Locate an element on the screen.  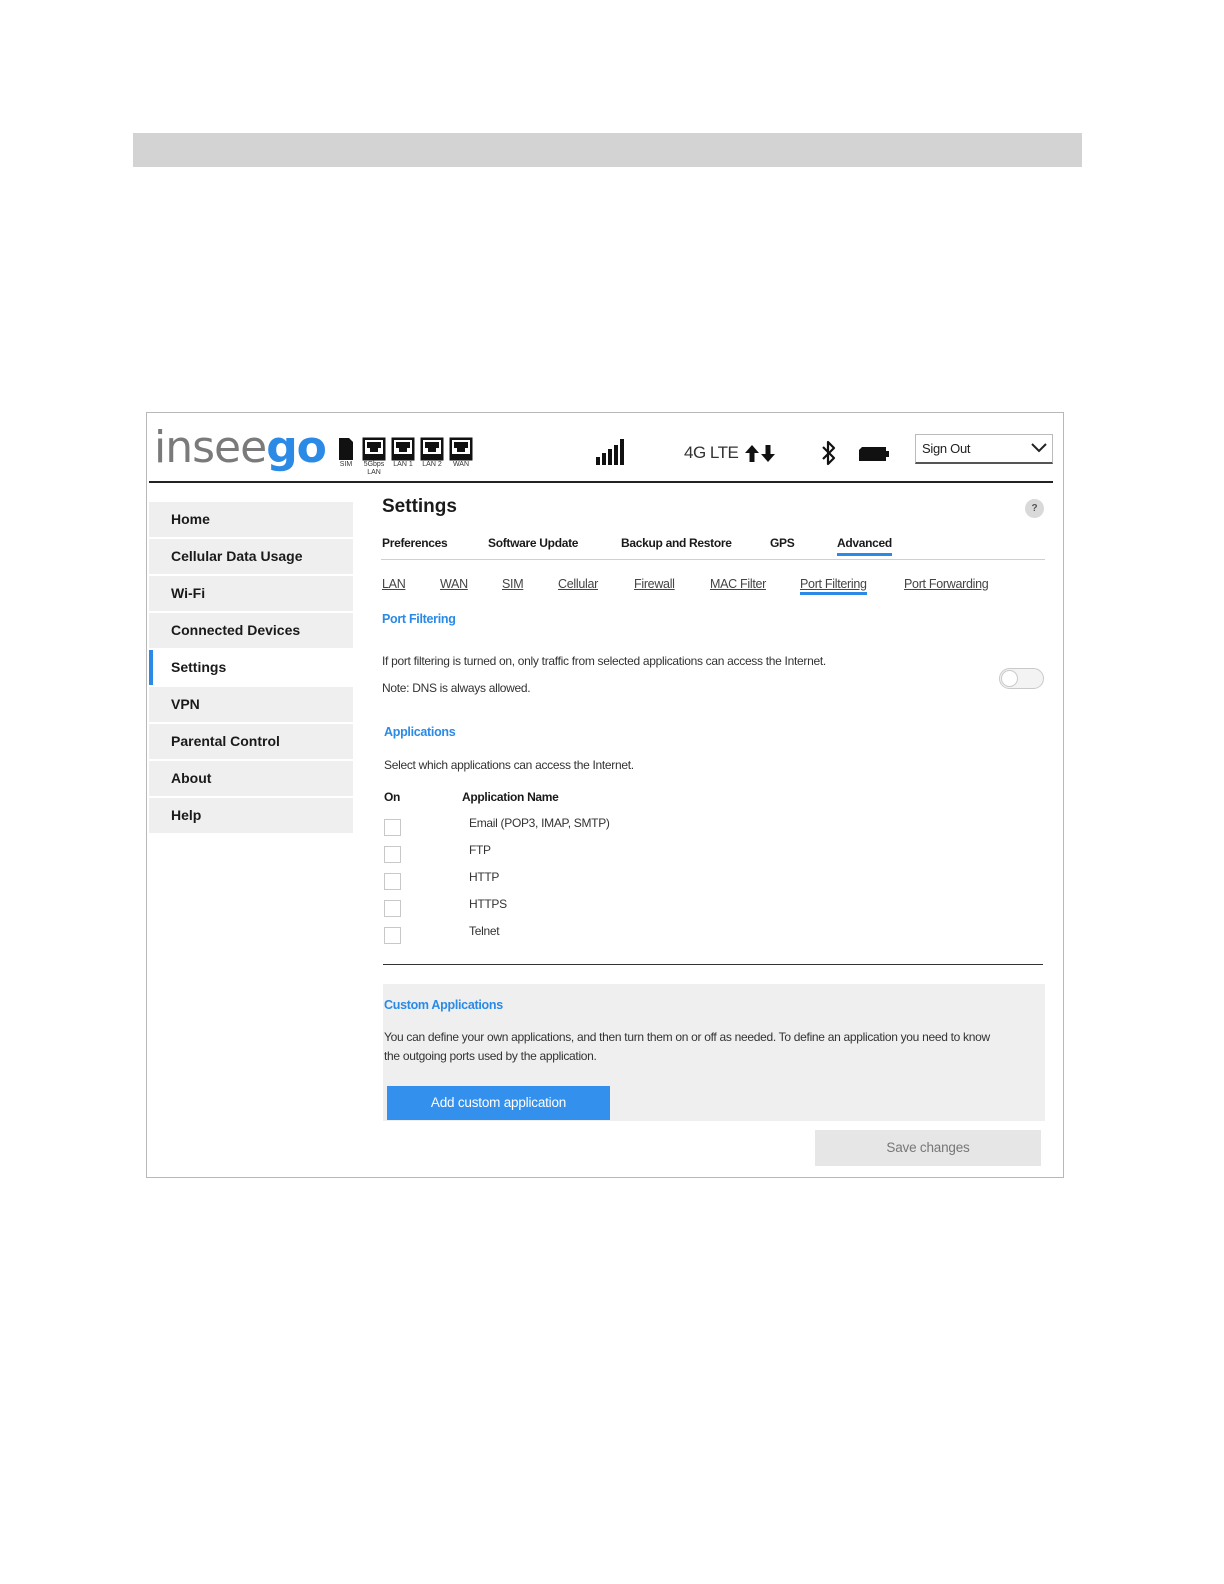
subtab-wan: WAN is located at coordinates (454, 584).